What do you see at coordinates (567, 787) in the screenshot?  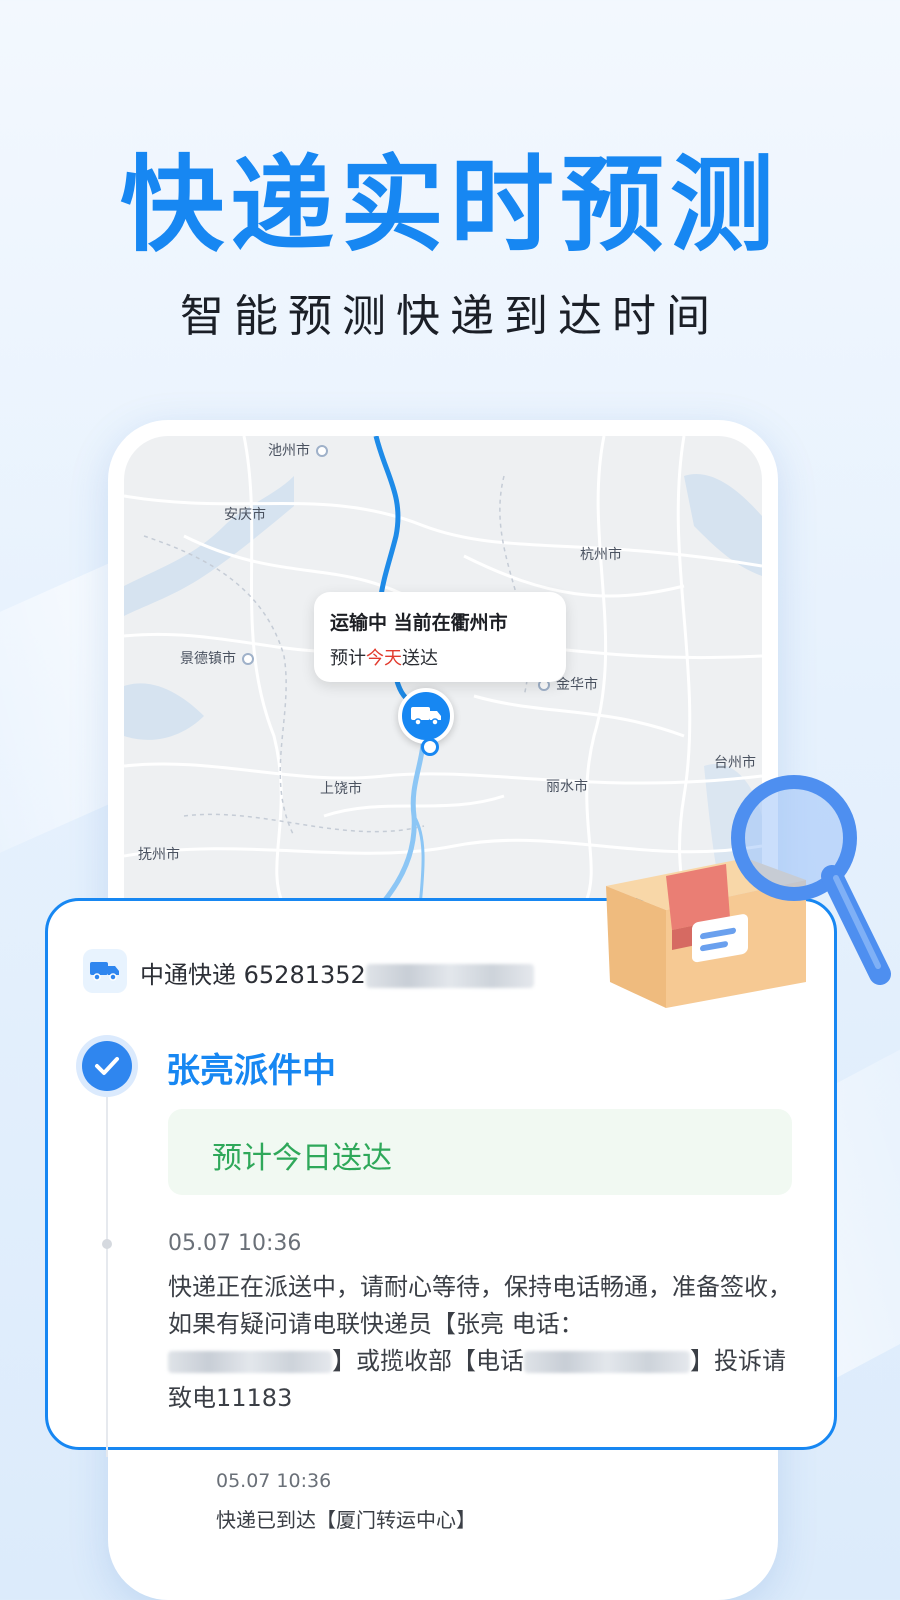 I see `map-city-label: 丽水市` at bounding box center [567, 787].